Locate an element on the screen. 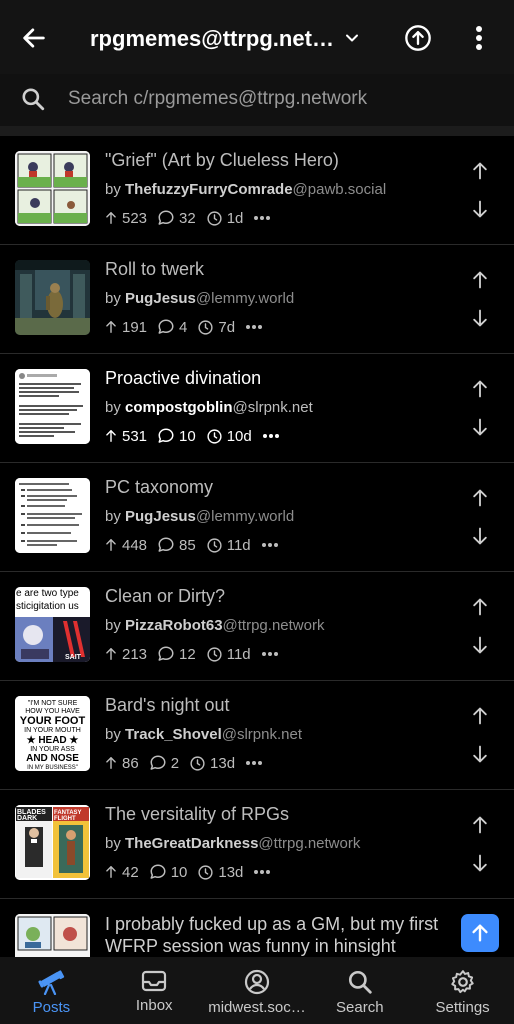 The image size is (514, 1024). gear-icon is located at coordinates (462, 982).